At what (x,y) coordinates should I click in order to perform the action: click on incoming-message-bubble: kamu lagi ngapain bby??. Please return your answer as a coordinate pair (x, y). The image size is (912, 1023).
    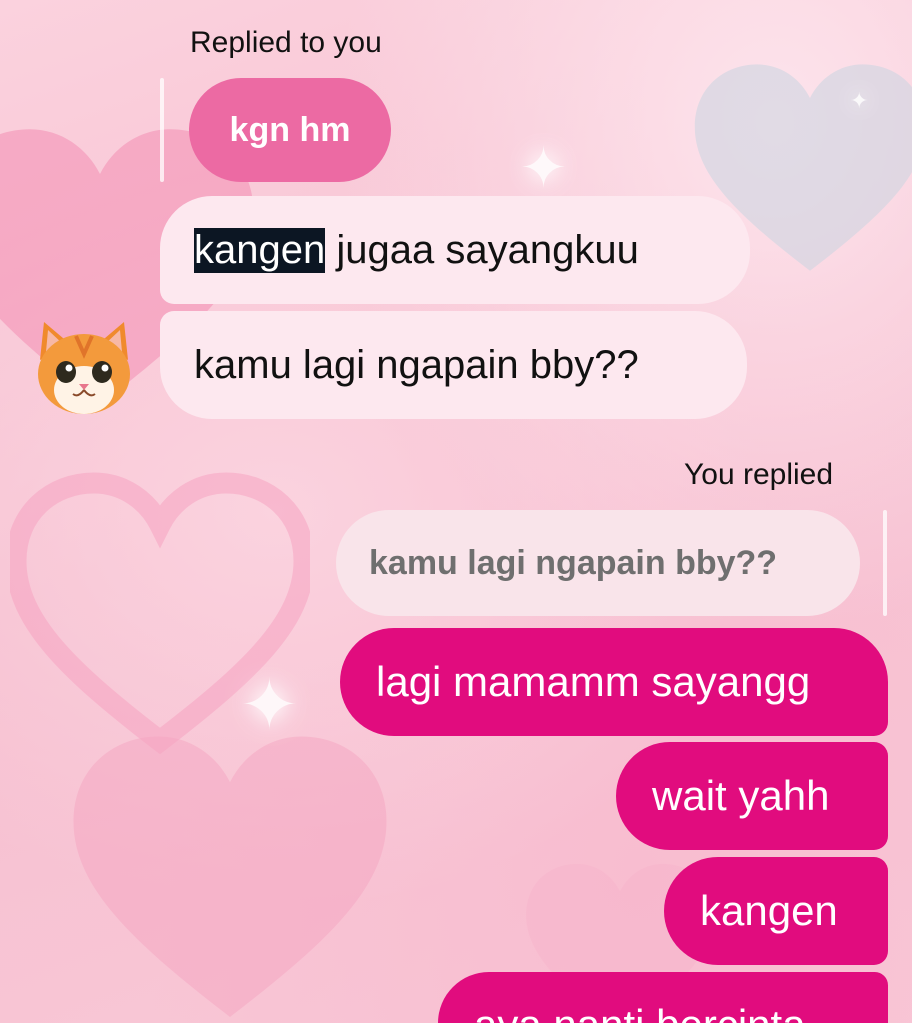
    Looking at the image, I should click on (453, 365).